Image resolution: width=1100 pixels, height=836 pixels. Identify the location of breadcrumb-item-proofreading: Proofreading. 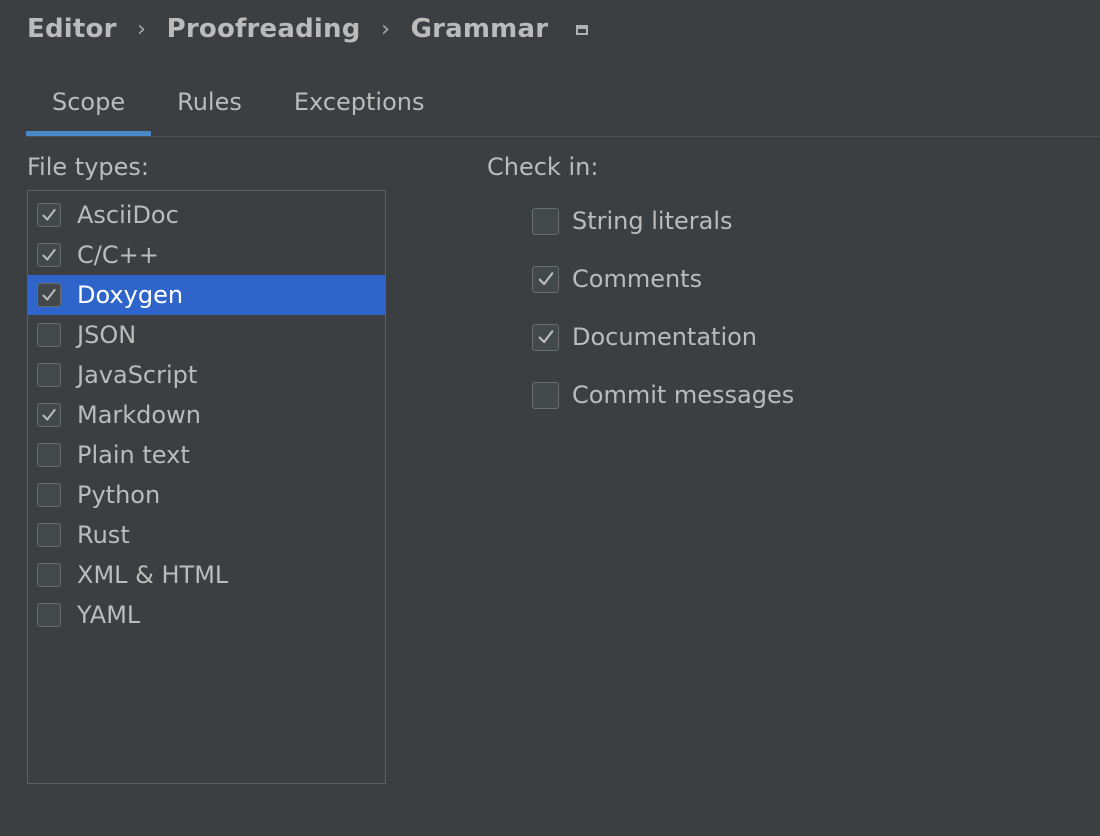
(264, 29).